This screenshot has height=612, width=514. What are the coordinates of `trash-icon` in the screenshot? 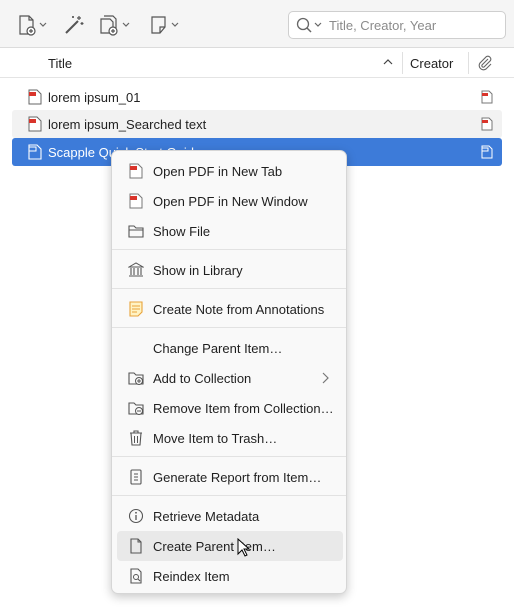 It's located at (136, 438).